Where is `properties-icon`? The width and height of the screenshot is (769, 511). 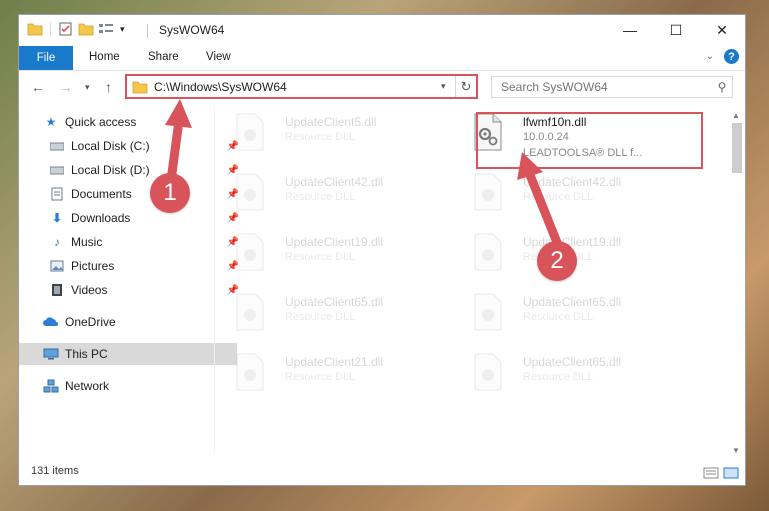
properties-icon is located at coordinates (66, 29).